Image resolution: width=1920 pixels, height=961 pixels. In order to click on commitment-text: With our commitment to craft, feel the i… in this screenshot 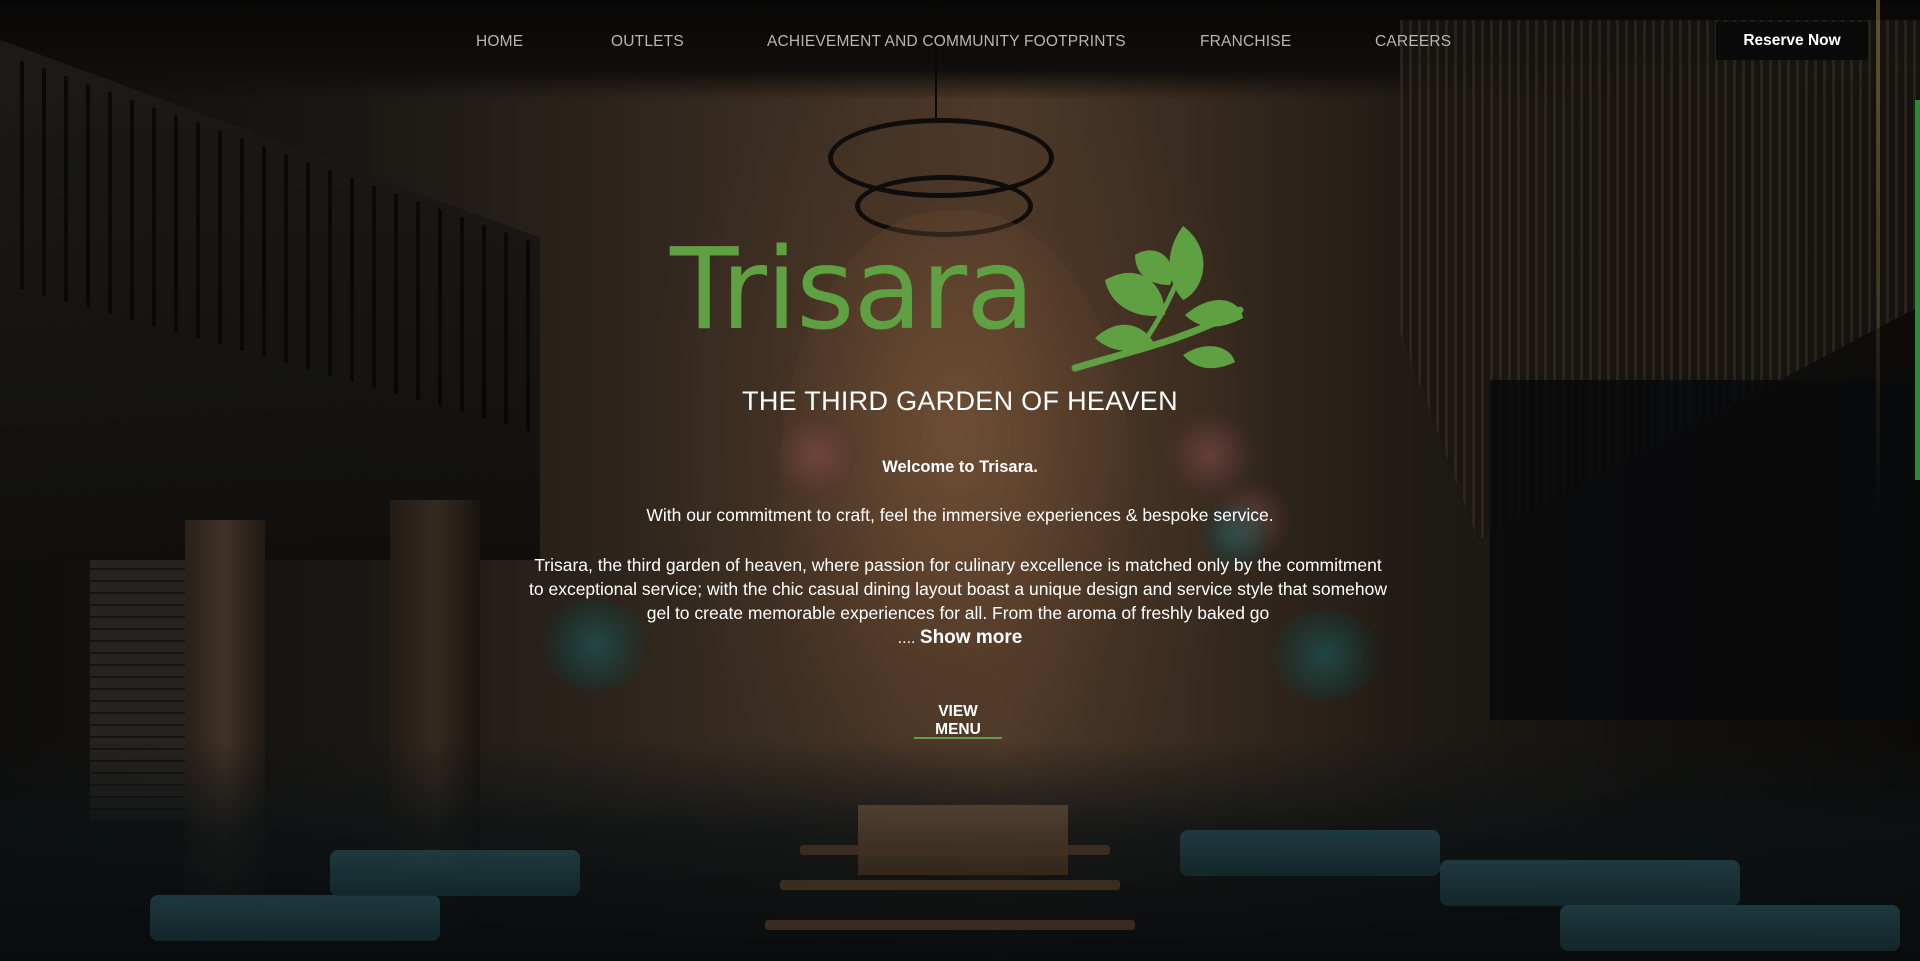, I will do `click(960, 515)`.